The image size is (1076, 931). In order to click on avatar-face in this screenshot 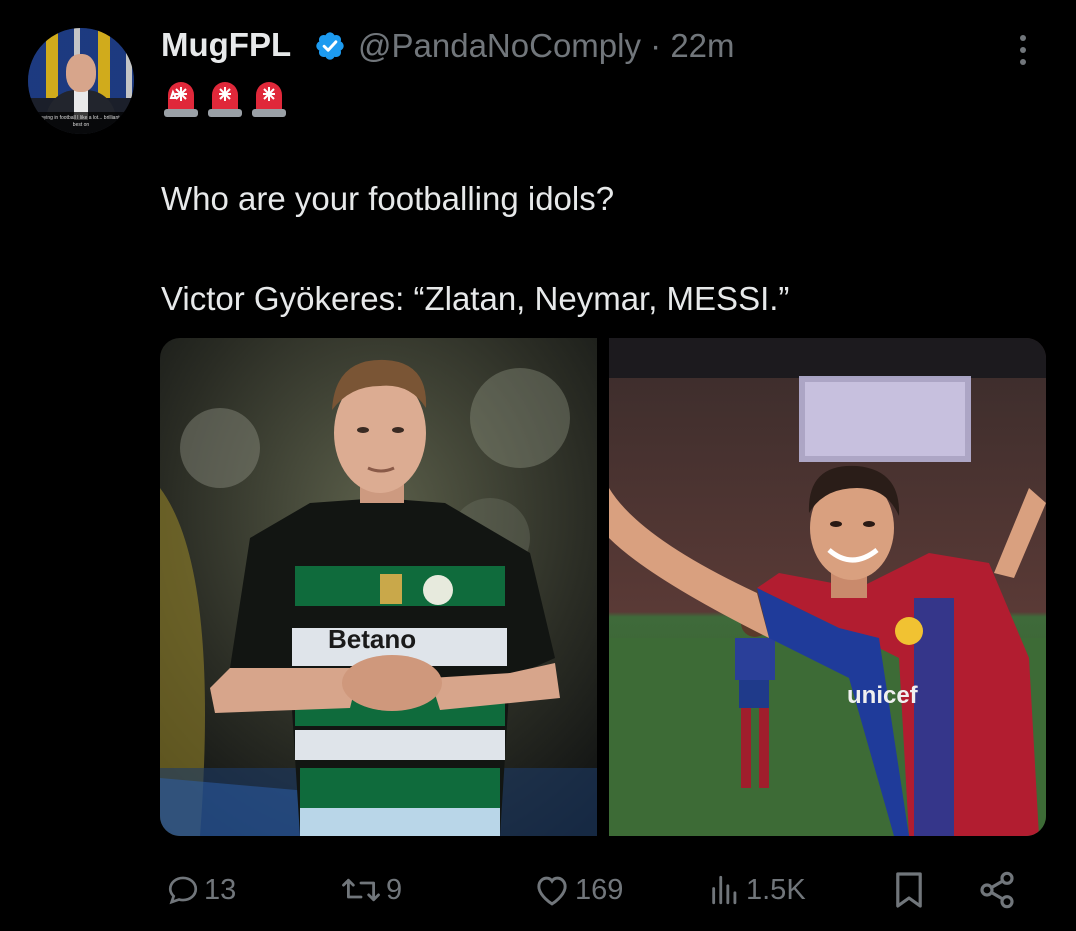, I will do `click(81, 73)`.